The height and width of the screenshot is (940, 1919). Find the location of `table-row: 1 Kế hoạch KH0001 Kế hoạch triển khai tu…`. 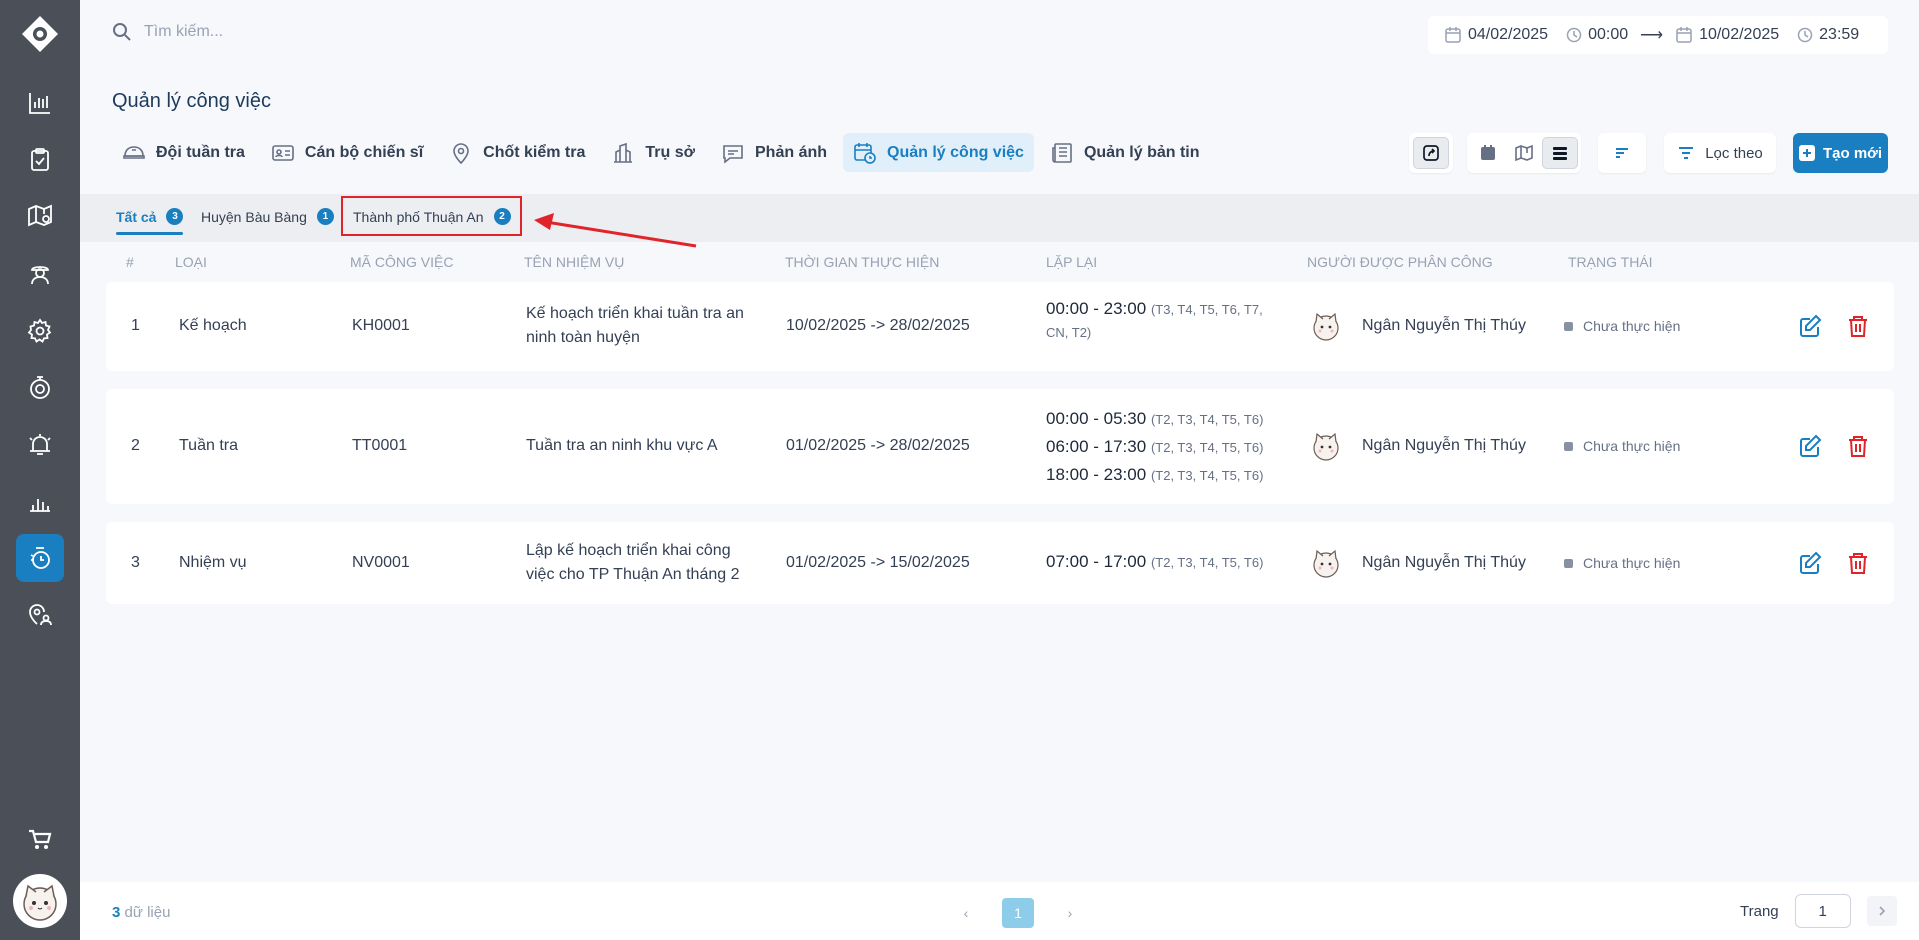

table-row: 1 Kế hoạch KH0001 Kế hoạch triển khai tu… is located at coordinates (1000, 326).